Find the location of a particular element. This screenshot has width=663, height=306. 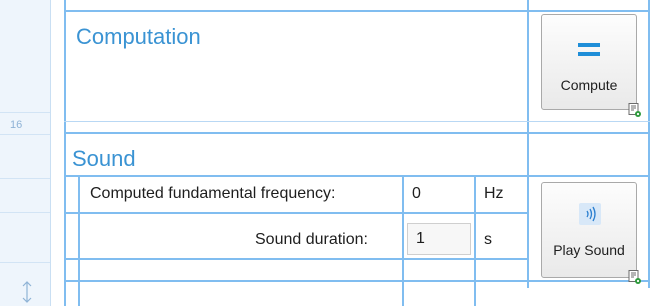

play-sound-label: Play Sound is located at coordinates (589, 250).